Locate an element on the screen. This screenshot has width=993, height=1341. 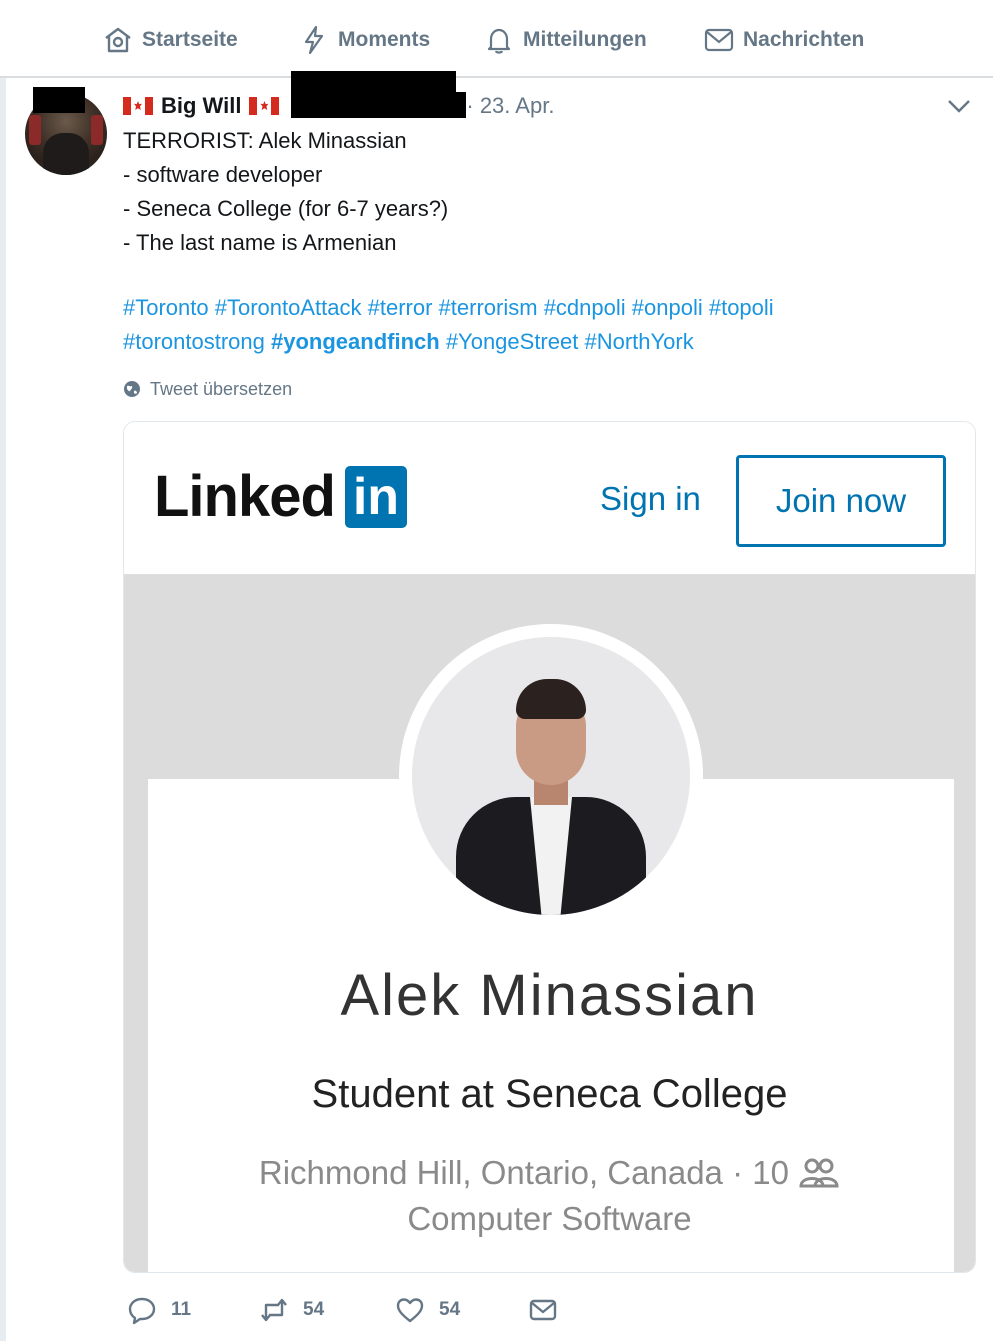
linkedin-header: Linked in Sign in Join now is located at coordinates (549, 498).